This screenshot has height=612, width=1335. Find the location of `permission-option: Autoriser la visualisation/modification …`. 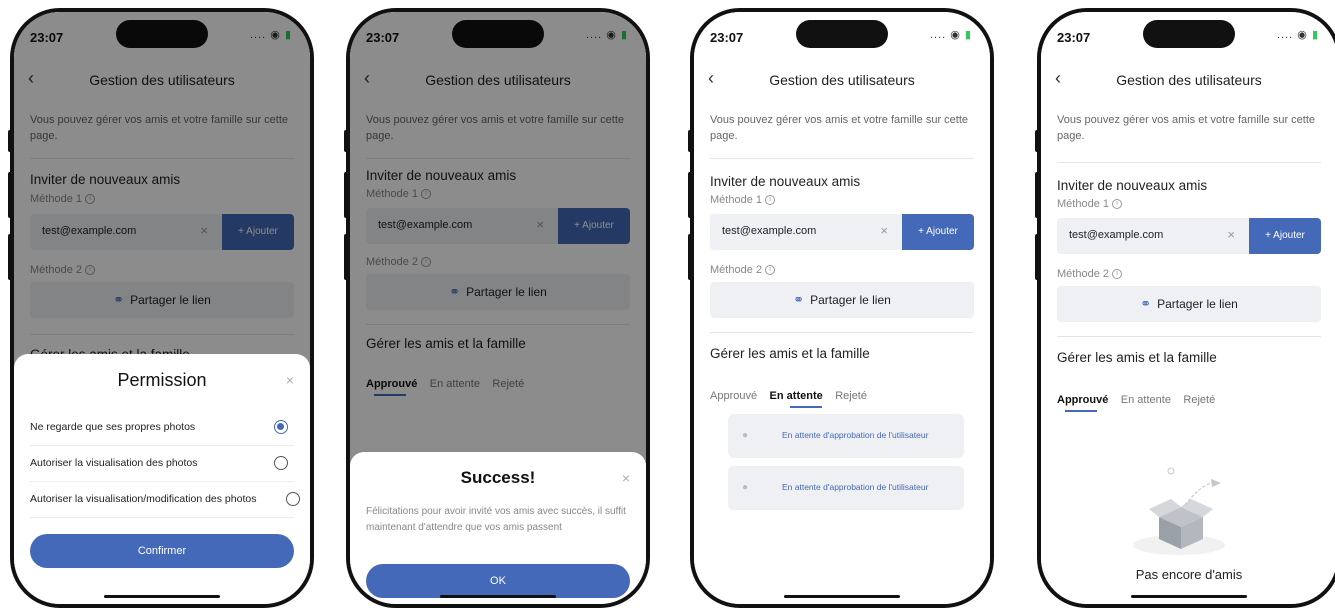

permission-option: Autoriser la visualisation/modification … is located at coordinates (165, 500).